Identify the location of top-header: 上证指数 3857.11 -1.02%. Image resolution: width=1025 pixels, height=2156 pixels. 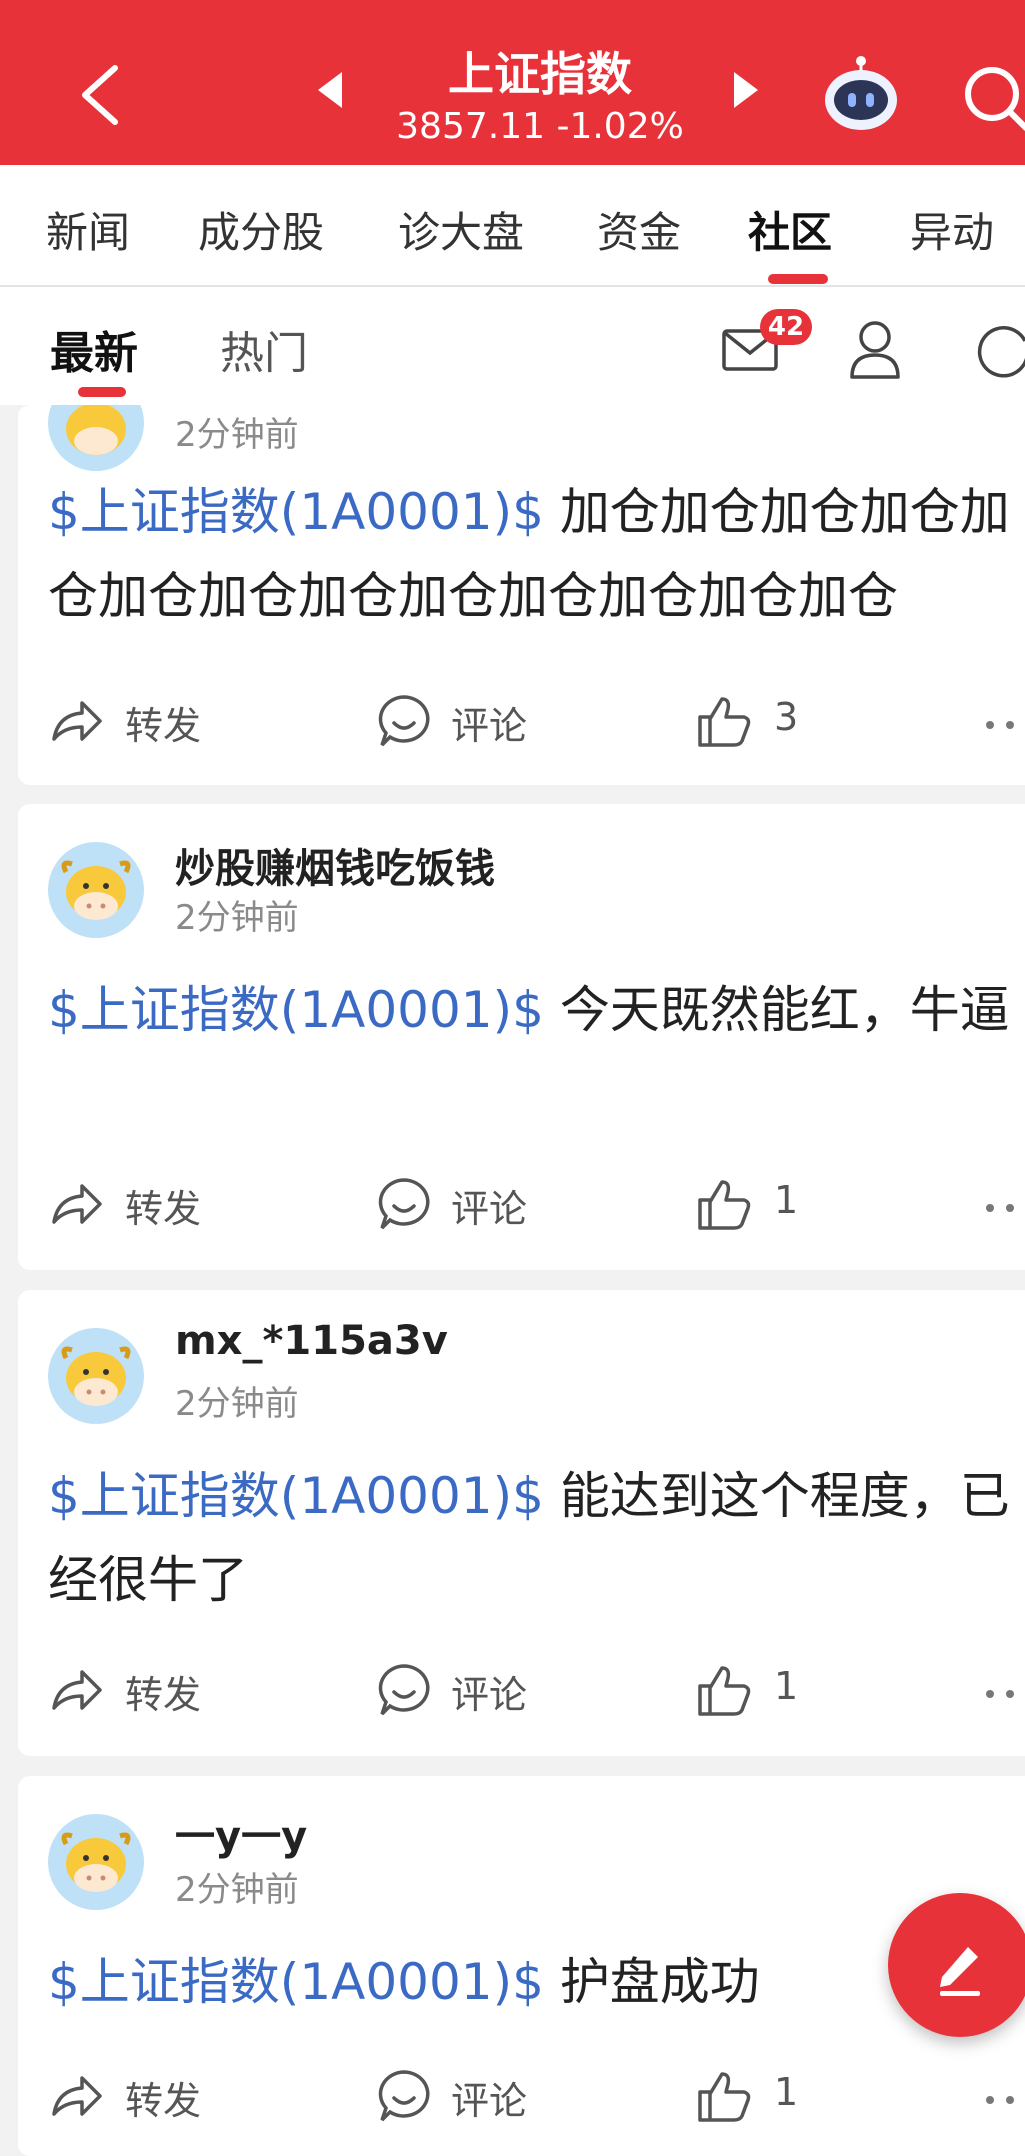
(512, 82).